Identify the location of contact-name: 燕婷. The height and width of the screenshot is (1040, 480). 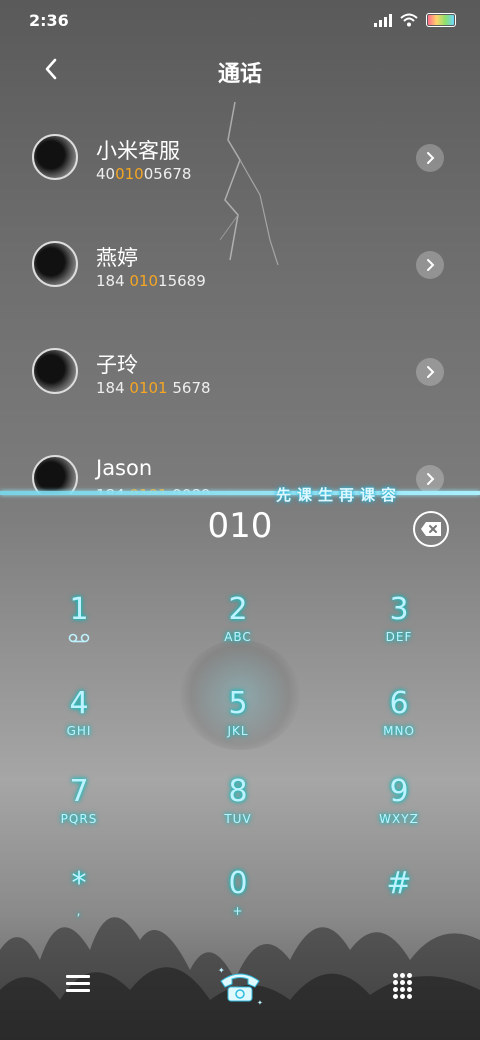
(117, 258).